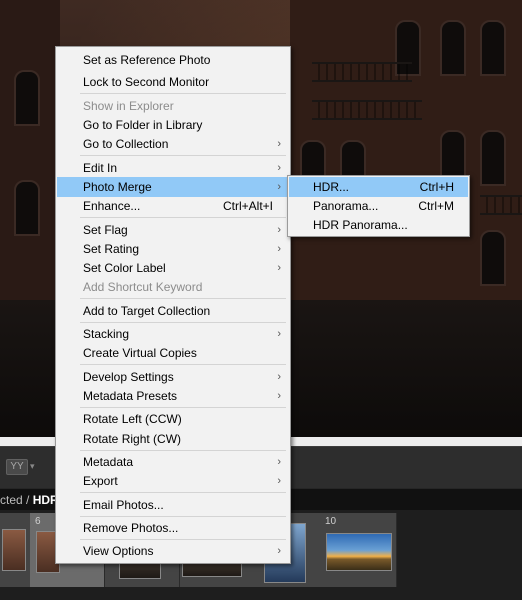 The image size is (522, 600). I want to click on menu-item-label: Rotate Right (CW), so click(132, 439).